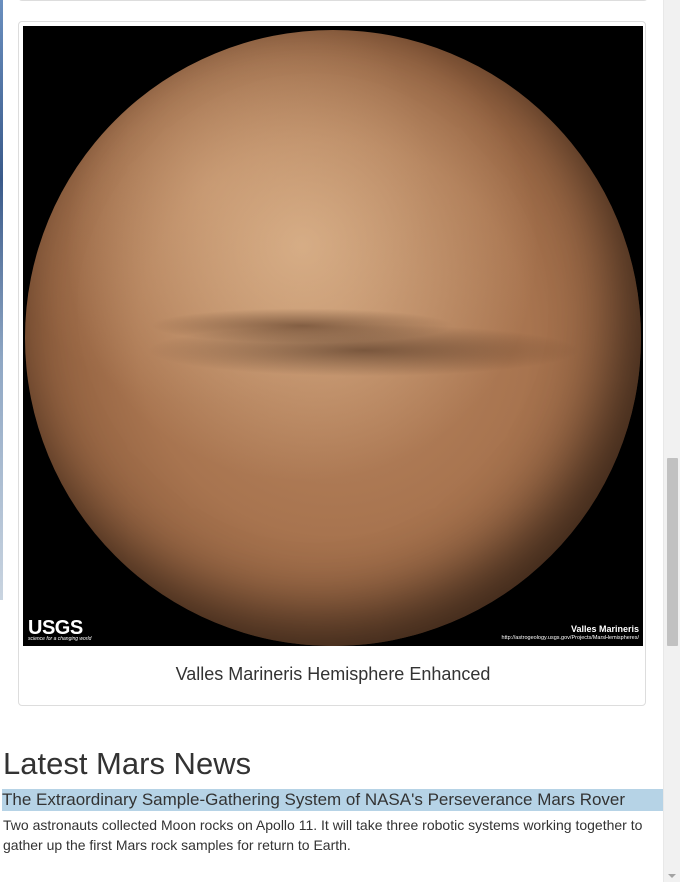  Describe the element at coordinates (604, 629) in the screenshot. I see `image-label-title: Valles Marineris` at that location.